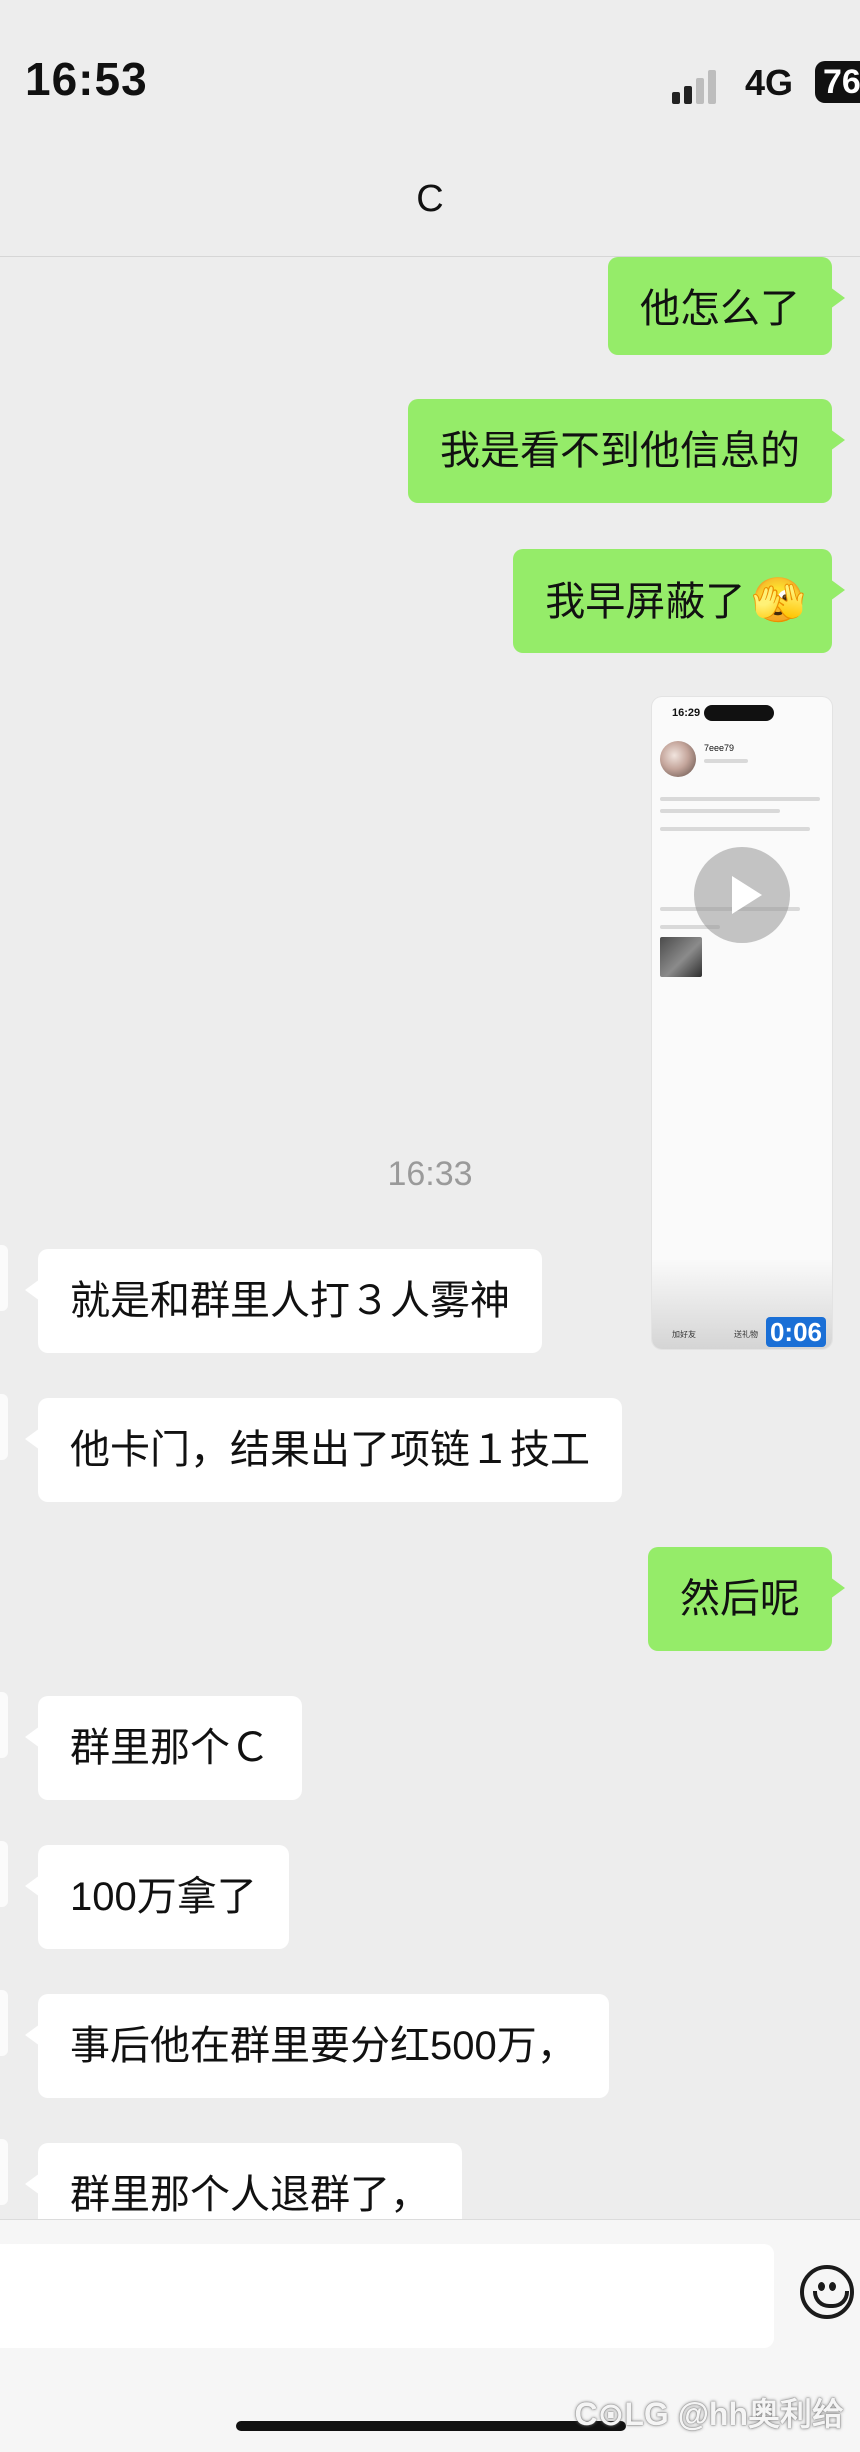 The width and height of the screenshot is (860, 2452). Describe the element at coordinates (684, 1334) in the screenshot. I see `preview-add-friend-label: 加好友` at that location.